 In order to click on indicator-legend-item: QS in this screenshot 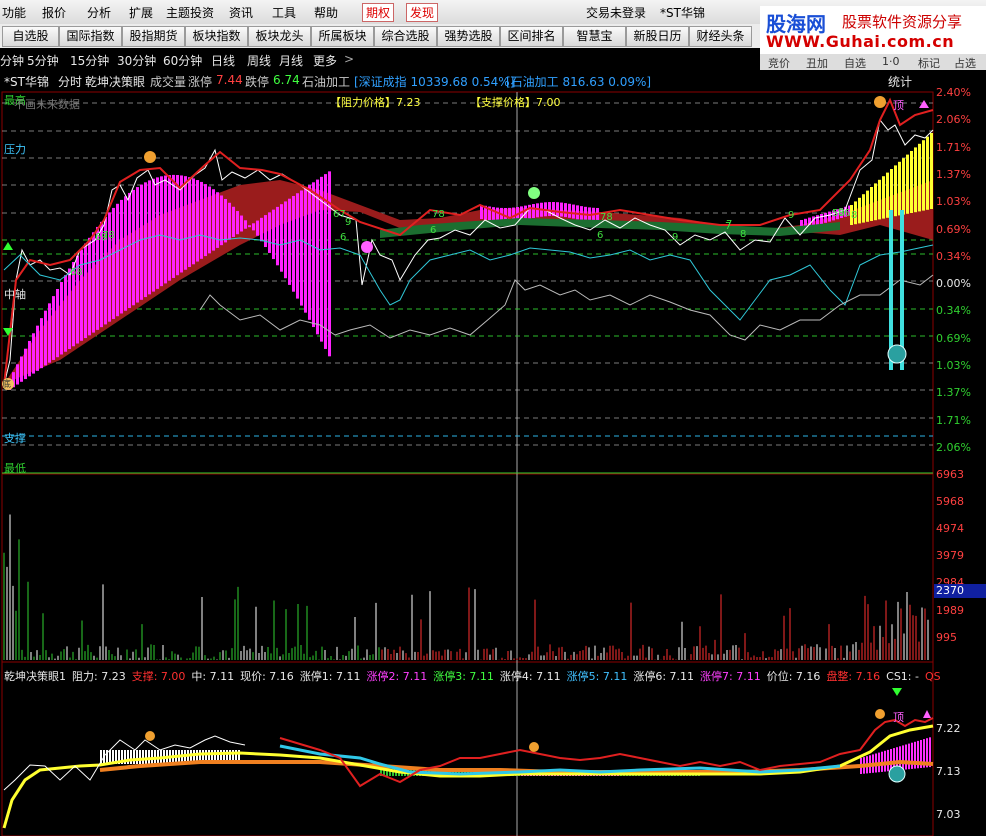, I will do `click(932, 676)`.